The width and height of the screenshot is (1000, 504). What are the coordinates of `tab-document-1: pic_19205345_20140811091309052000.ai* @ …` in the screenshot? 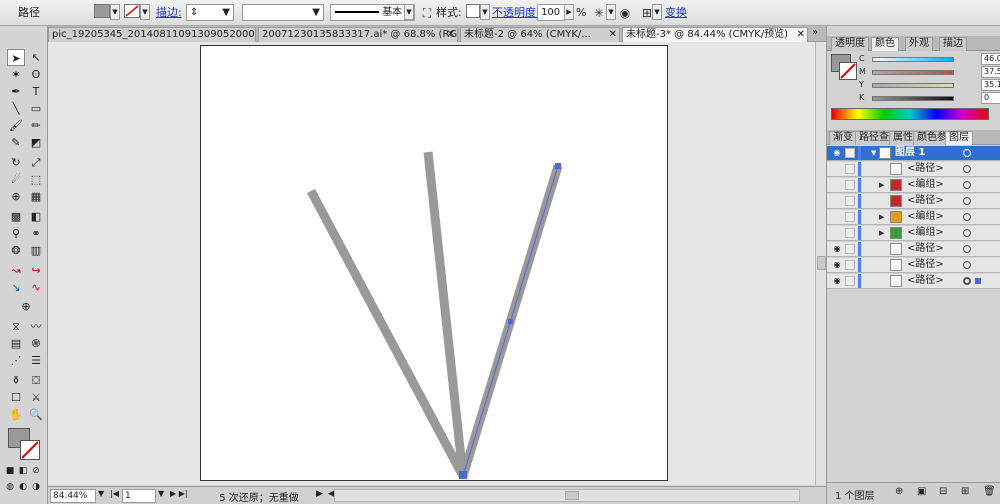 It's located at (152, 34).